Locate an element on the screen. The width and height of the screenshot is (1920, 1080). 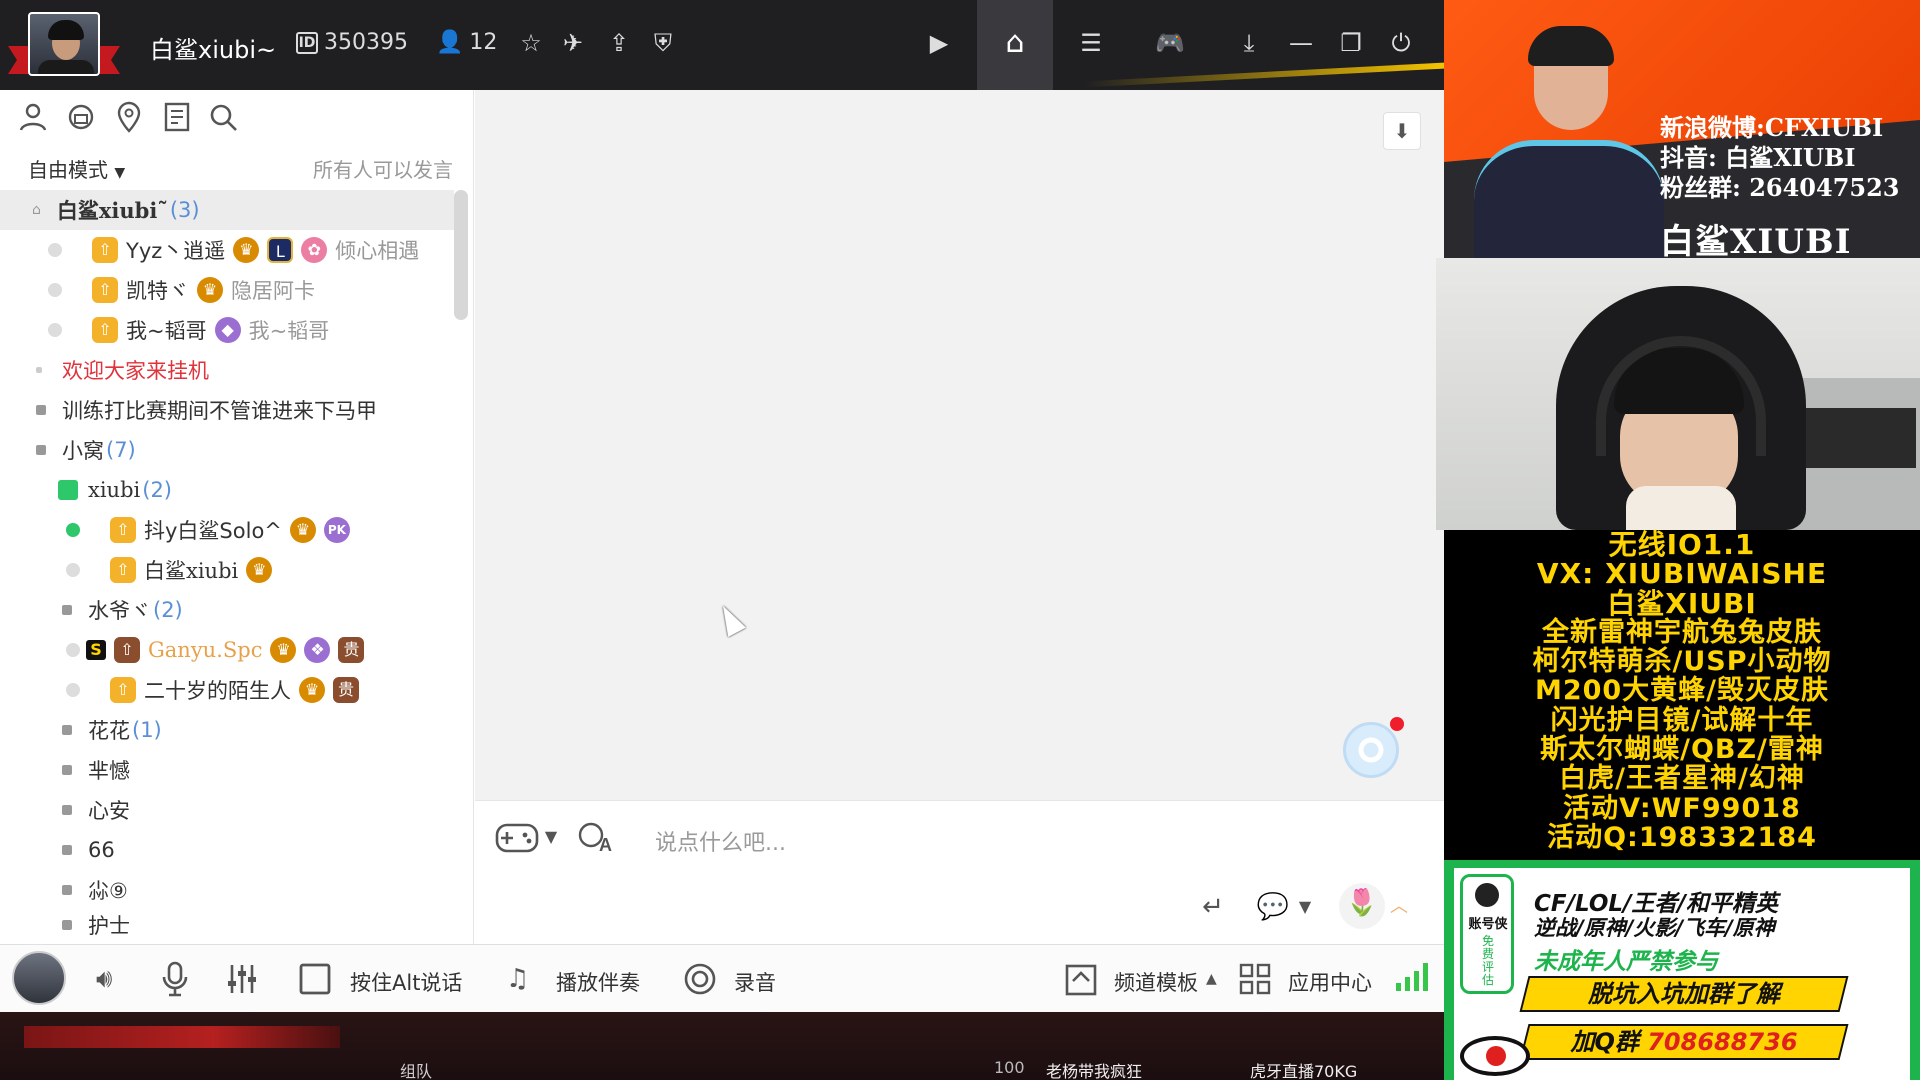
list-icon: ☰ is located at coordinates (1091, 43).